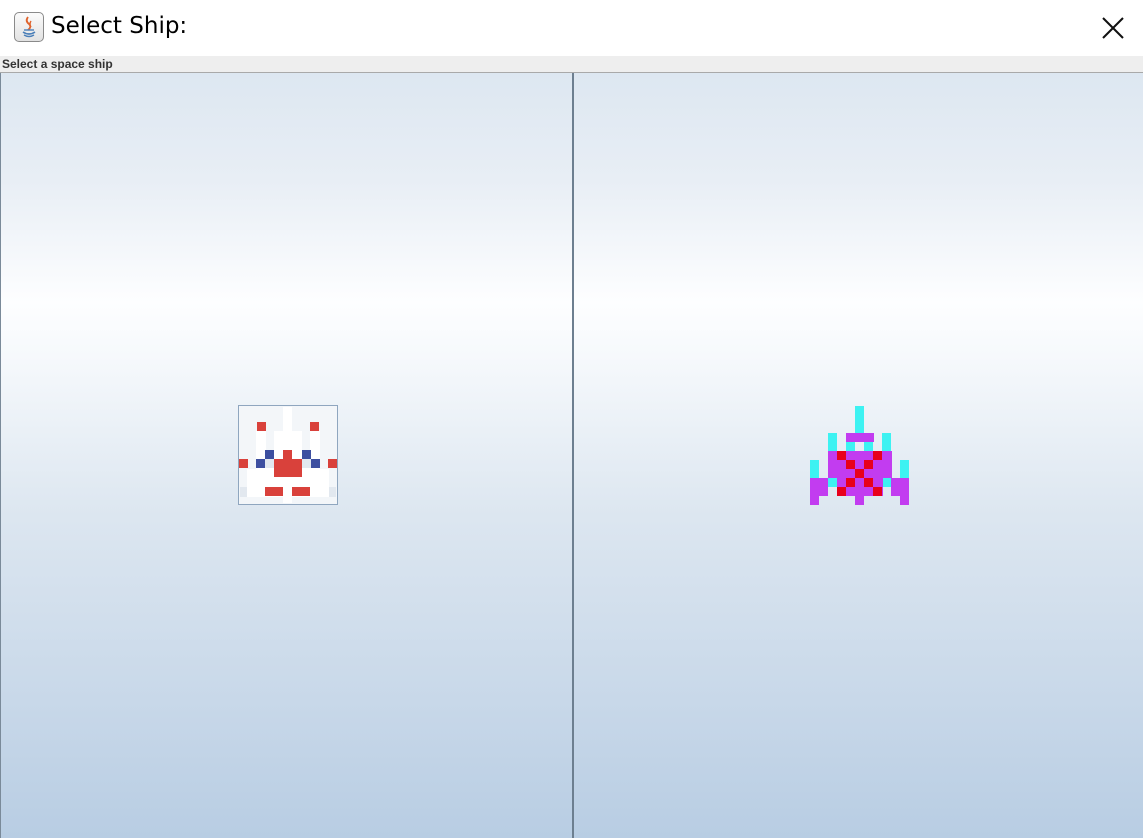  What do you see at coordinates (571, 64) in the screenshot?
I see `instruction-header: Select a space ship` at bounding box center [571, 64].